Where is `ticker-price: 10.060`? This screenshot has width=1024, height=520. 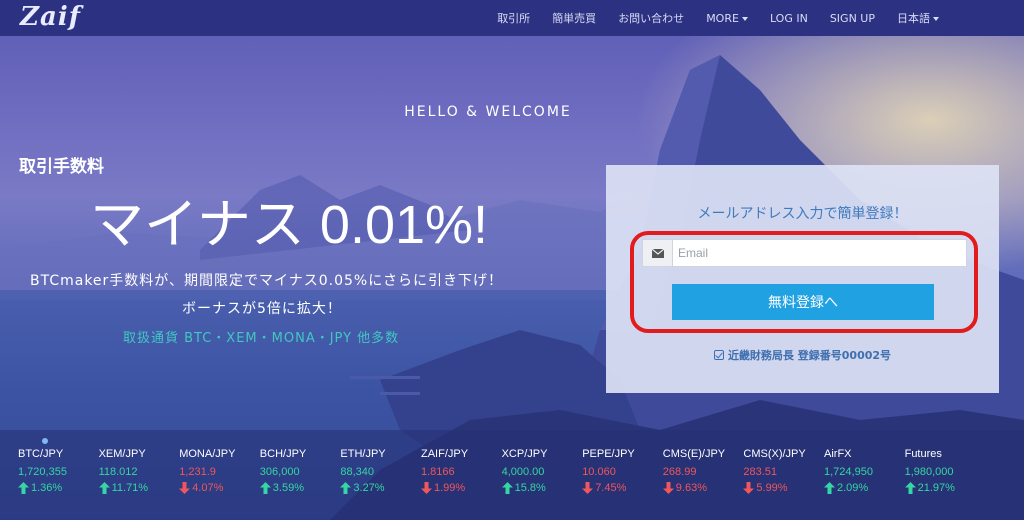
ticker-price: 10.060 is located at coordinates (599, 472).